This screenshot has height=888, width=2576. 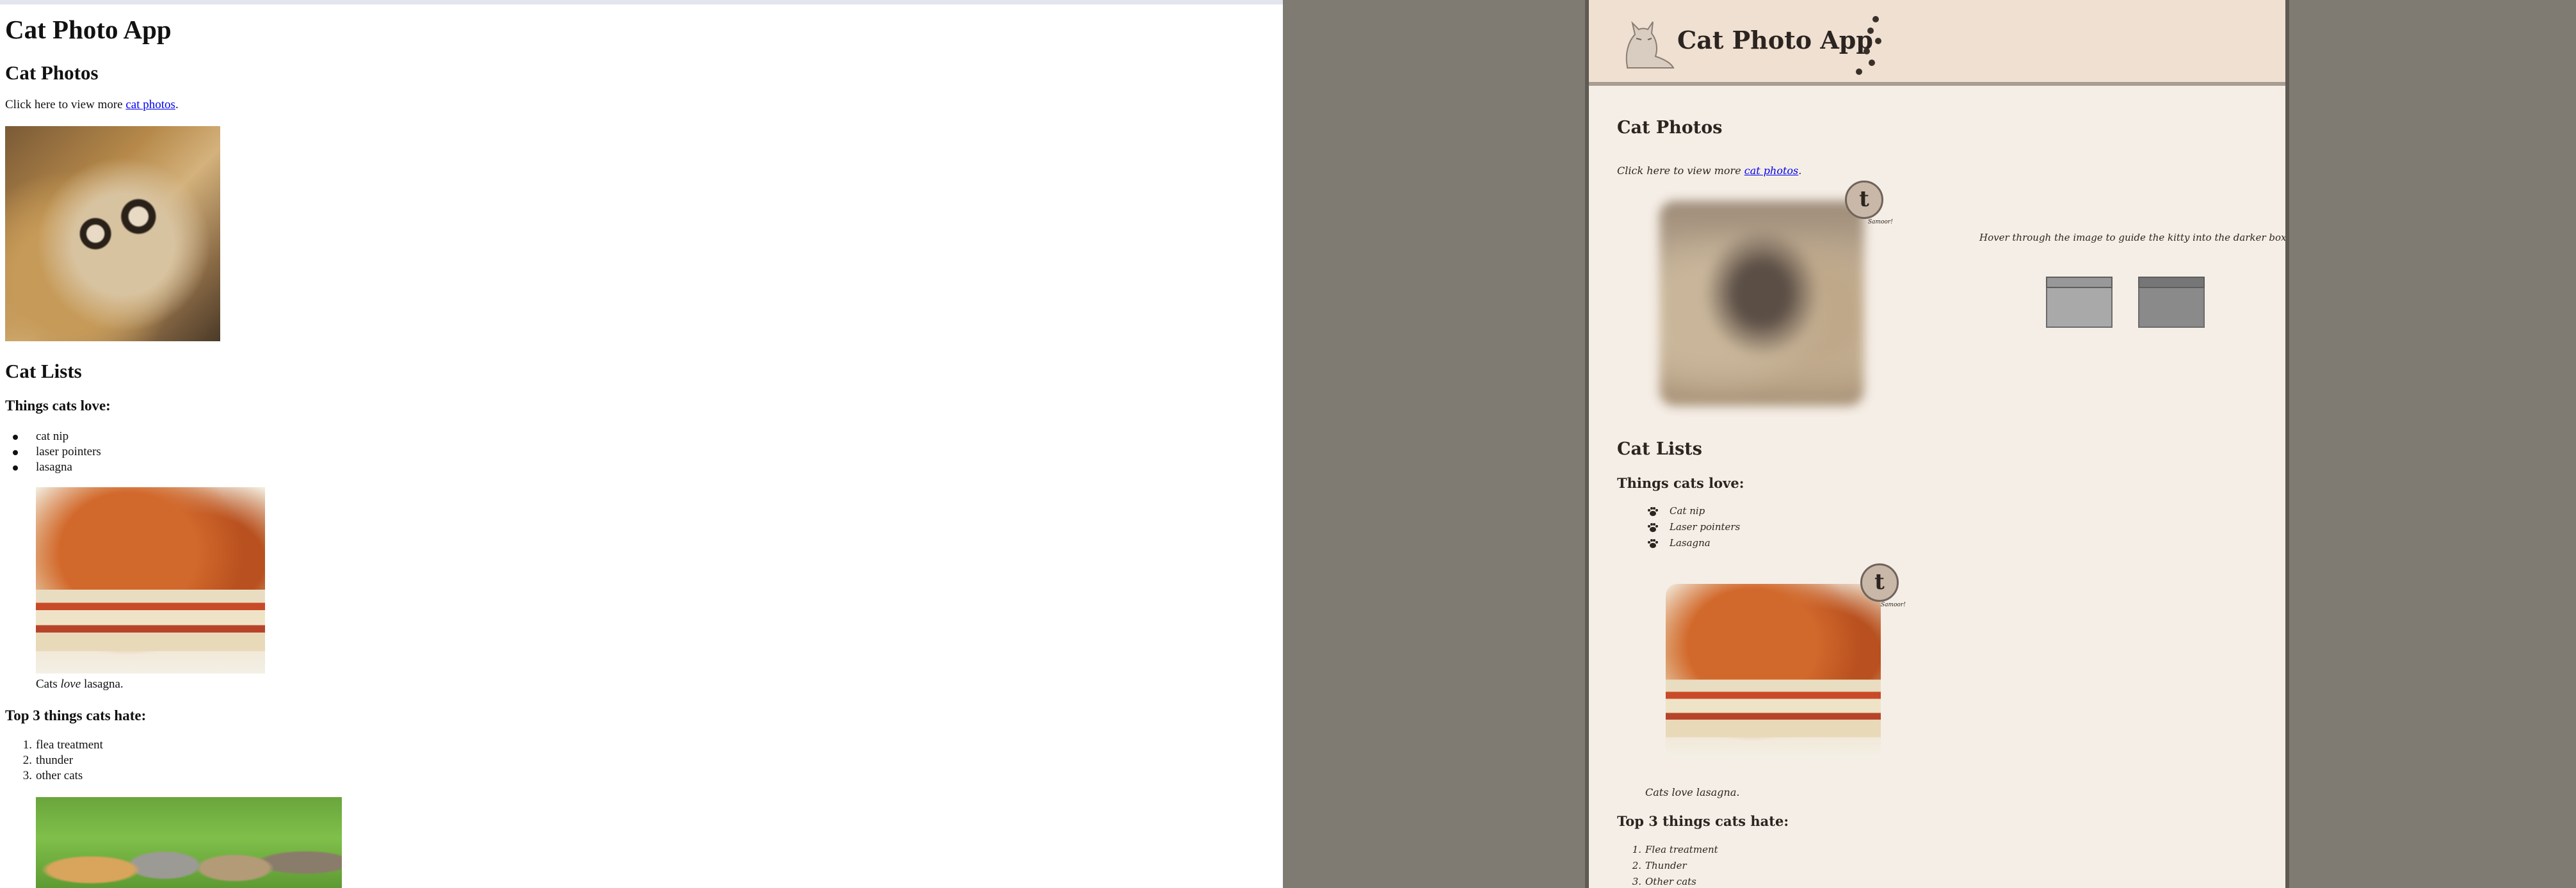 I want to click on list-item-label: Lasagna, so click(x=1690, y=543).